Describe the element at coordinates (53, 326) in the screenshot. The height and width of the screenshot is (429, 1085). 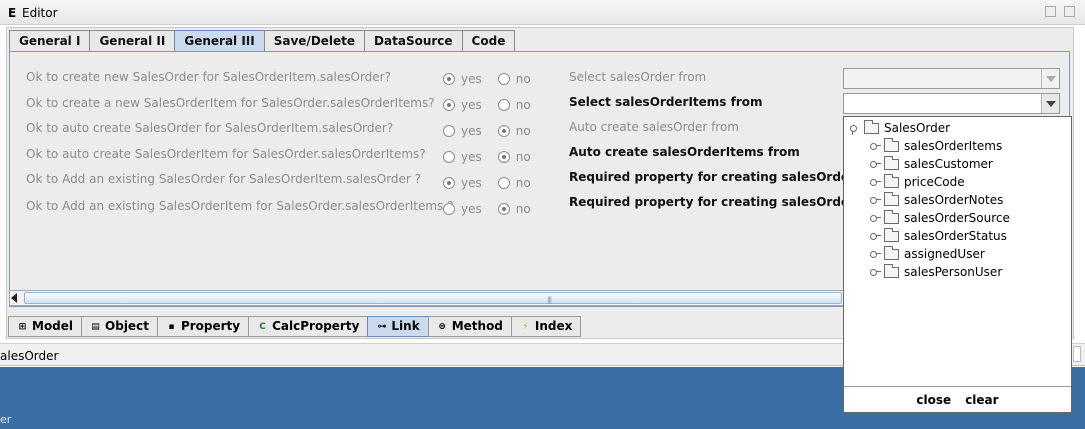
I see `tab-model-label: Model` at that location.